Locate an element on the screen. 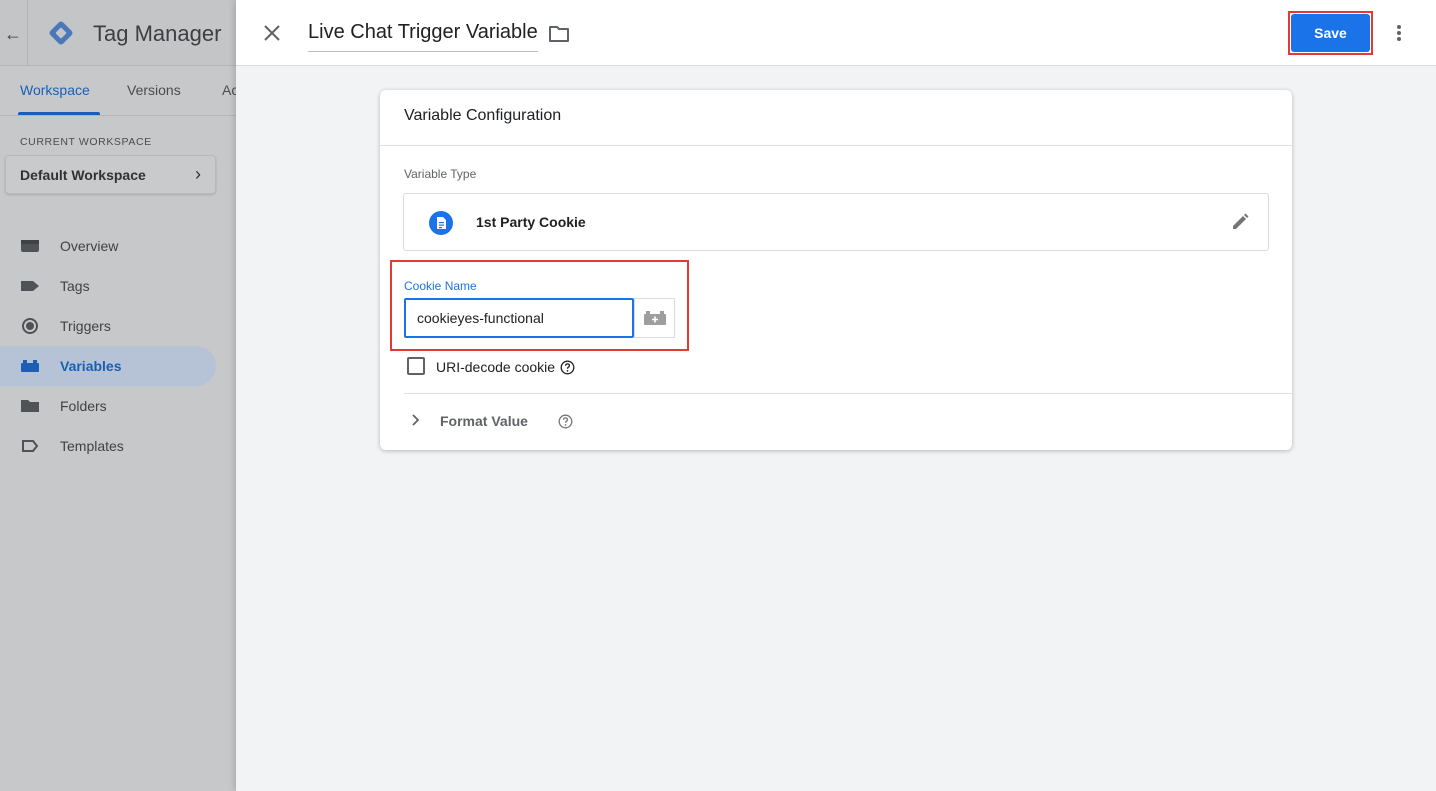 The image size is (1436, 791). card-title: Variable Configuration is located at coordinates (483, 115).